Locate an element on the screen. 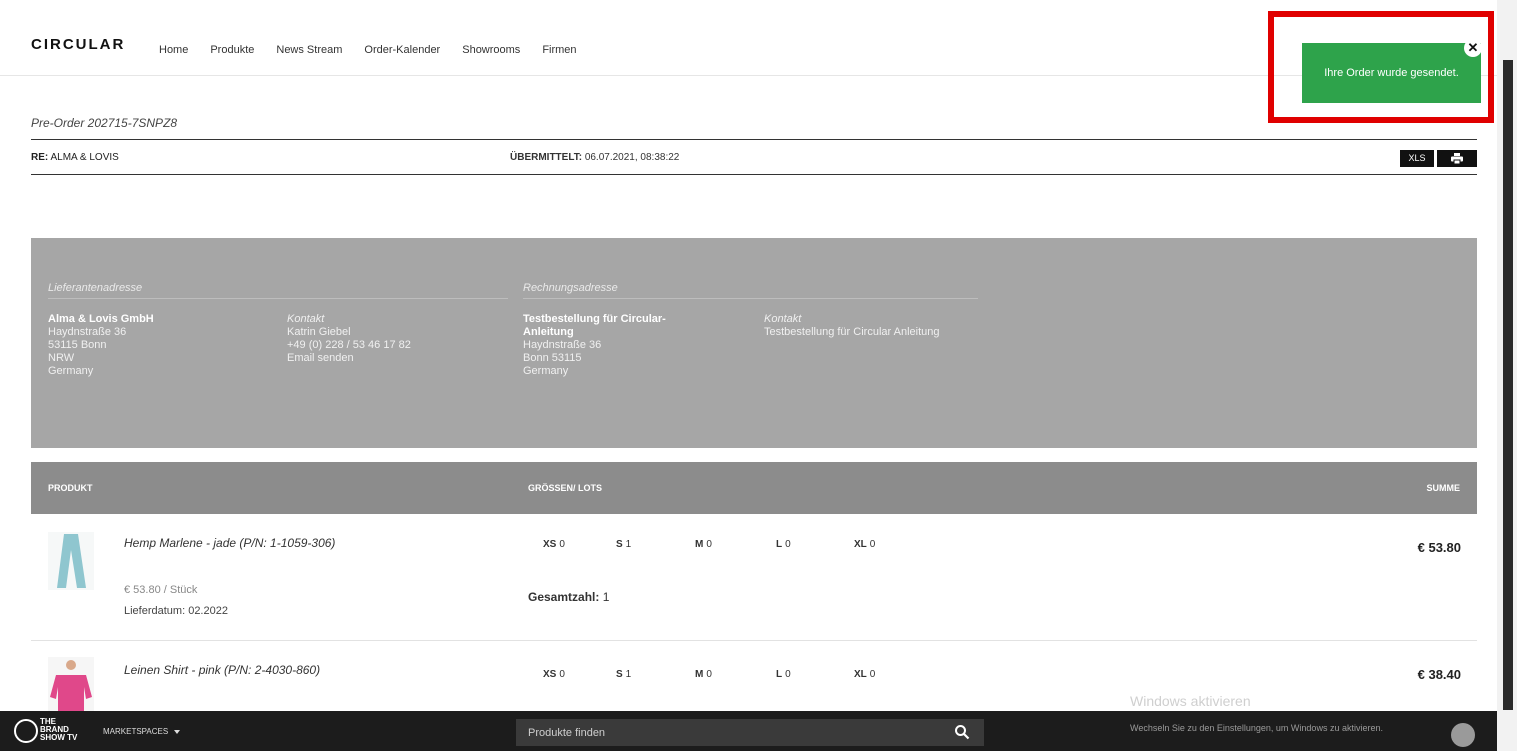 Image resolution: width=1517 pixels, height=751 pixels. recipient-label: RE: is located at coordinates (40, 157).